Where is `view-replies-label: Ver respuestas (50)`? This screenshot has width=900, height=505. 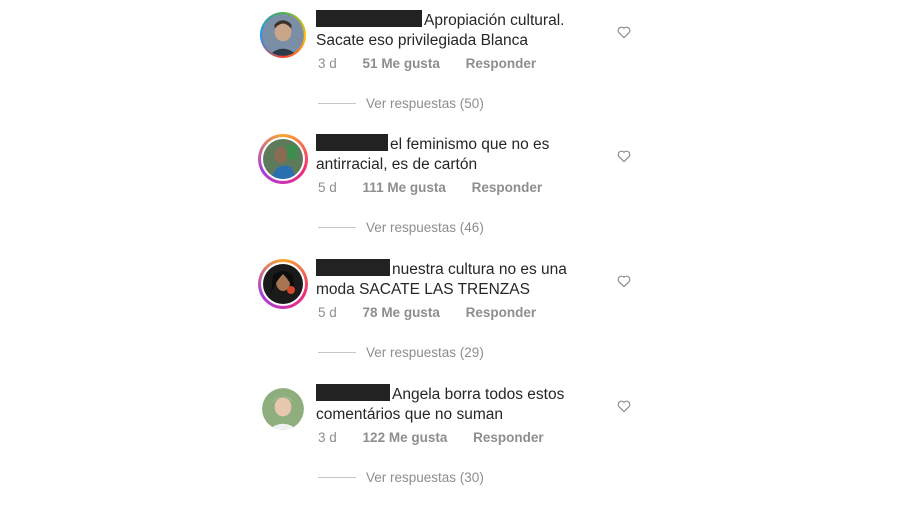 view-replies-label: Ver respuestas (50) is located at coordinates (425, 103).